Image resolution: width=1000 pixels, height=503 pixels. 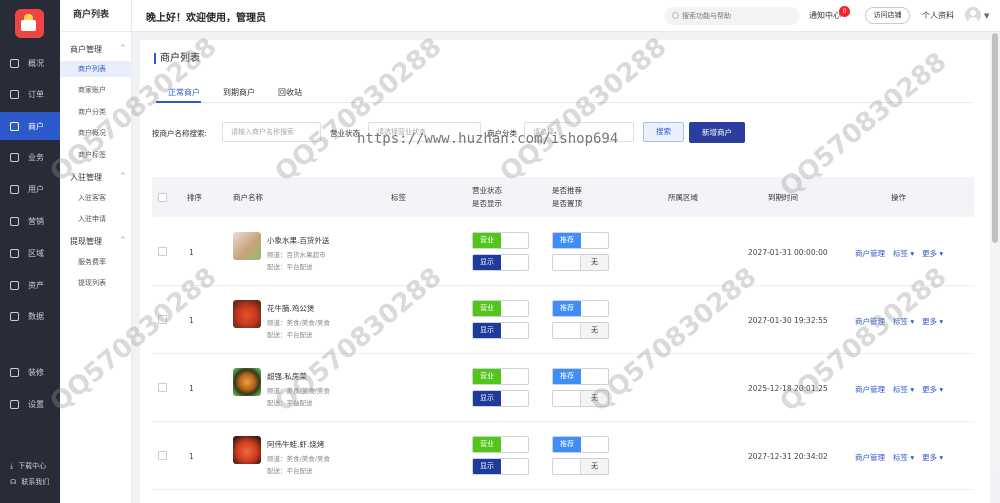 I want to click on nav-item-asset: 资产, so click(x=30, y=285).